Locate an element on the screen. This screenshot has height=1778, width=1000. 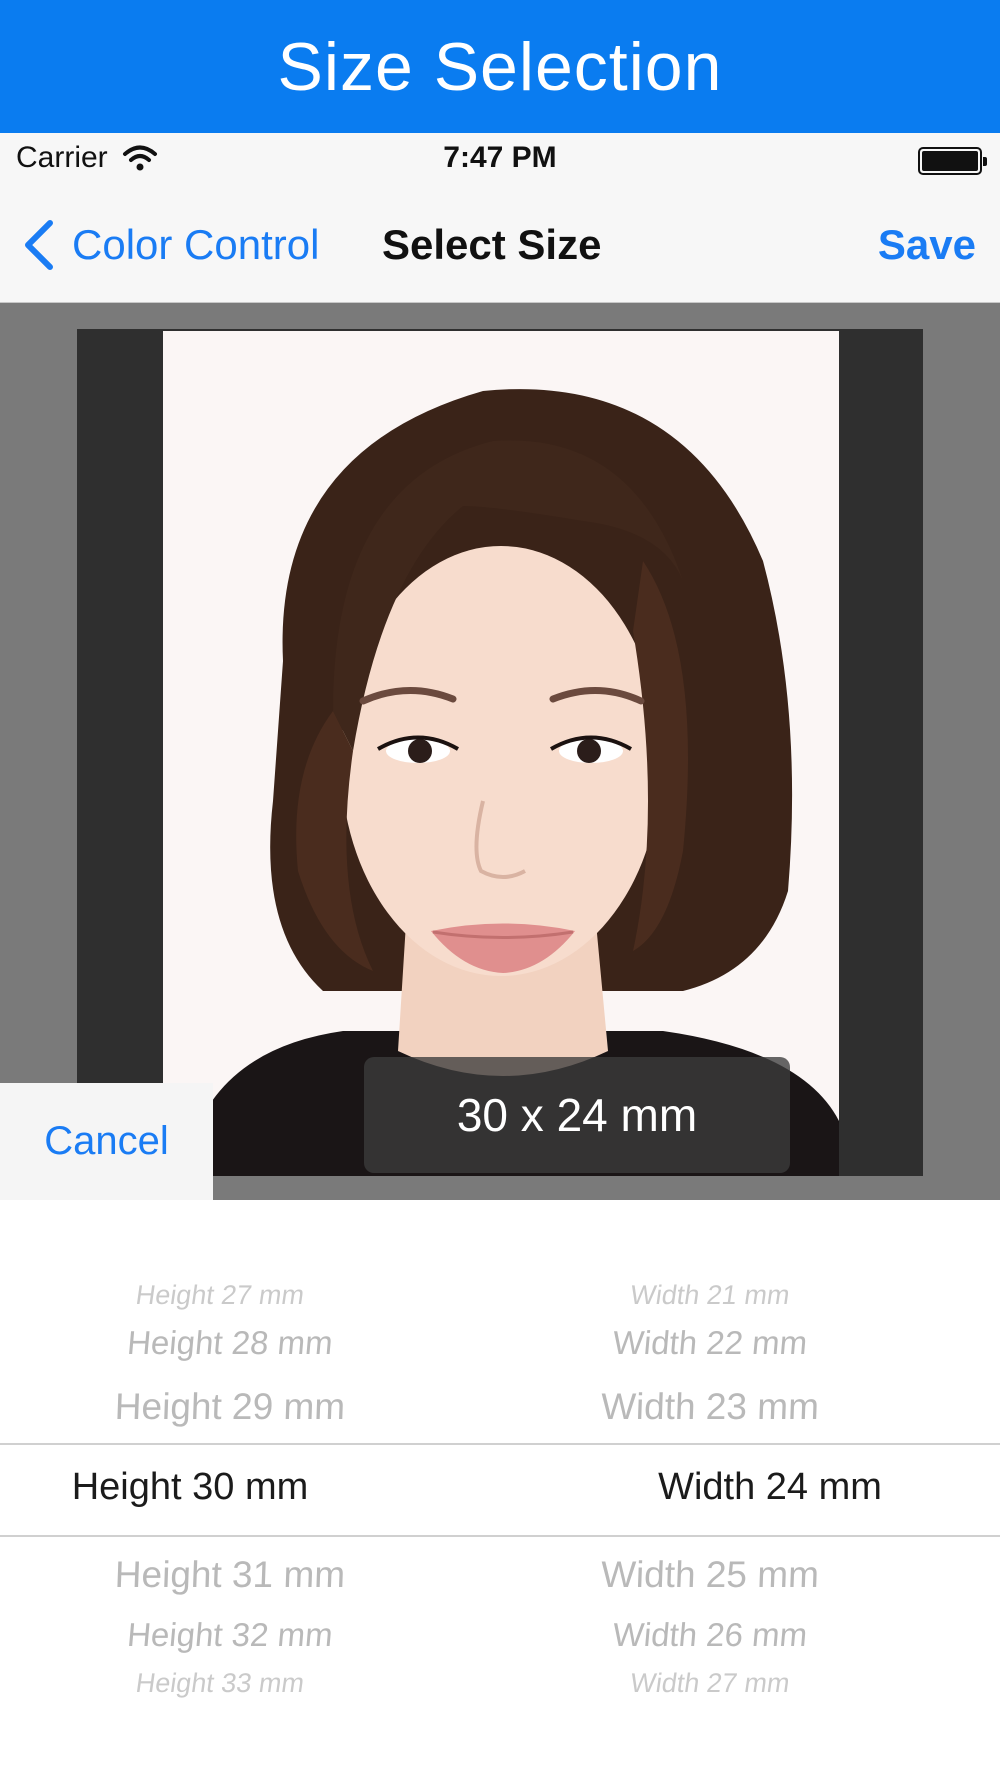
chevron-left-icon is located at coordinates (39, 245).